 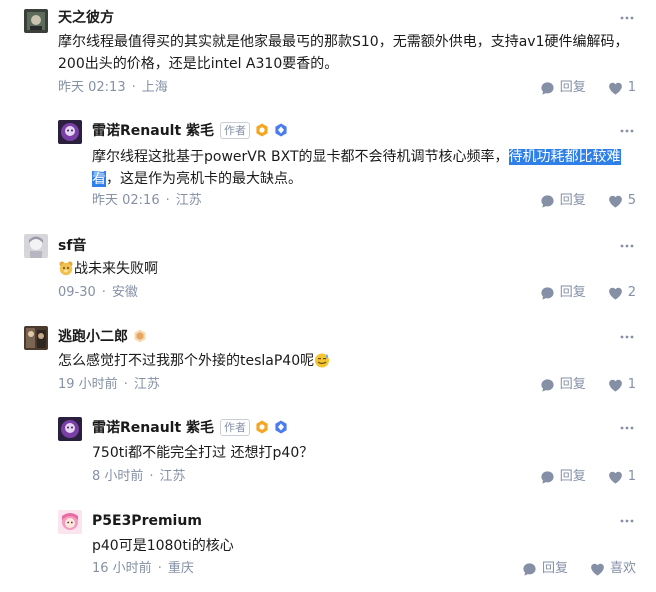 What do you see at coordinates (140, 336) in the screenshot?
I see `level-badge-icon` at bounding box center [140, 336].